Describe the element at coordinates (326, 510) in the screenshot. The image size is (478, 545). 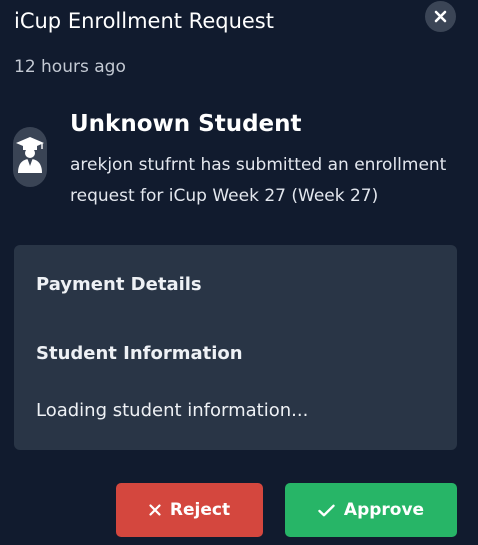
I see `check-icon` at that location.